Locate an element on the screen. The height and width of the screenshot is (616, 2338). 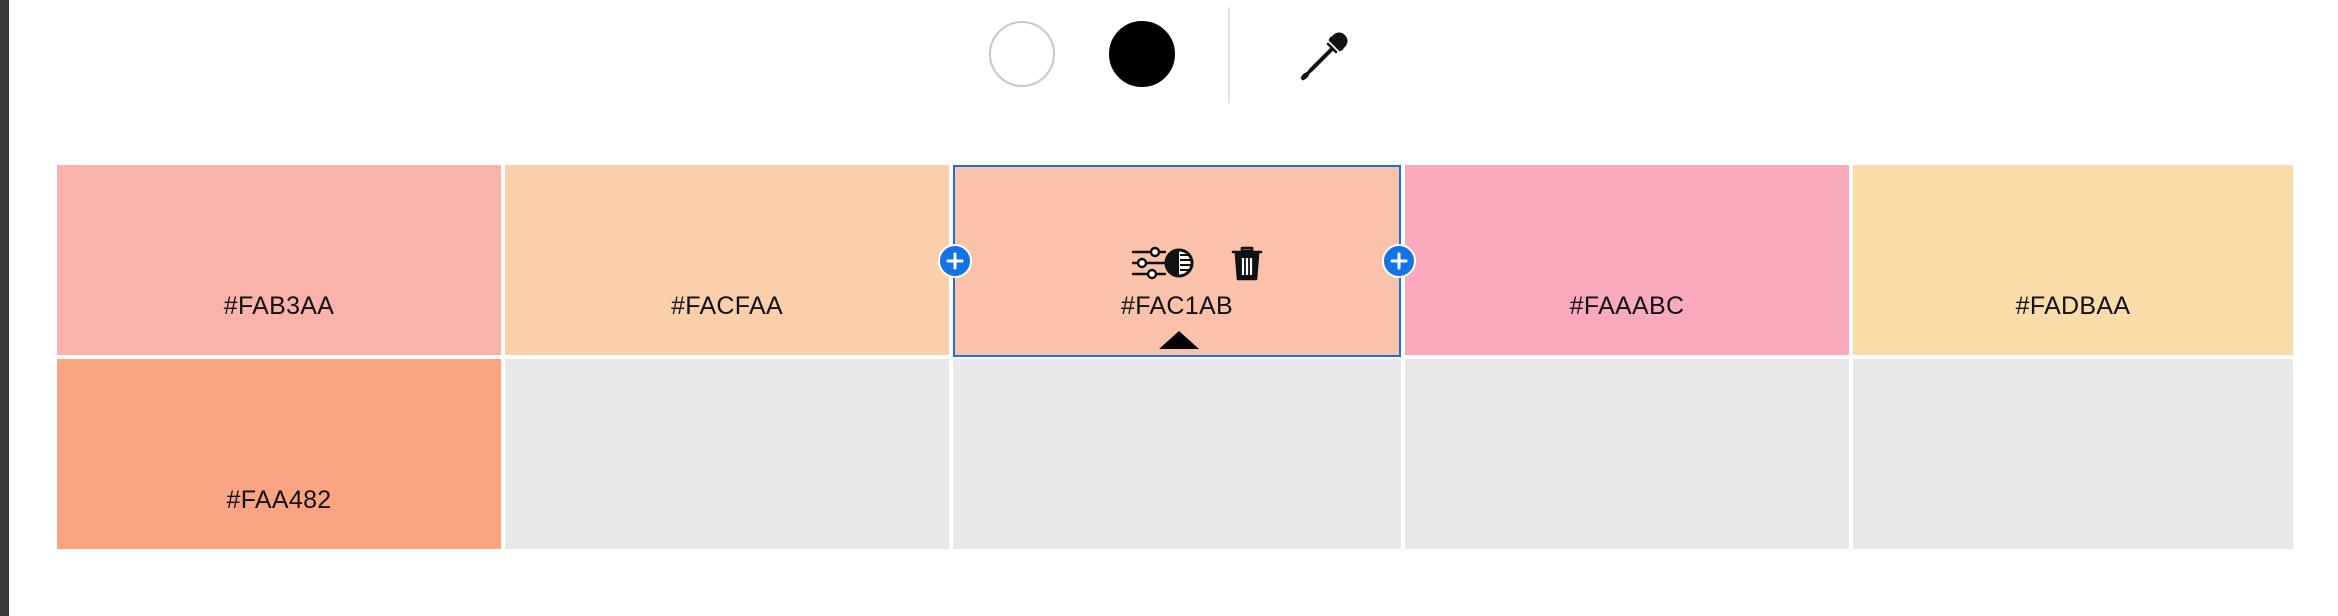
trash-icon is located at coordinates (1247, 263).